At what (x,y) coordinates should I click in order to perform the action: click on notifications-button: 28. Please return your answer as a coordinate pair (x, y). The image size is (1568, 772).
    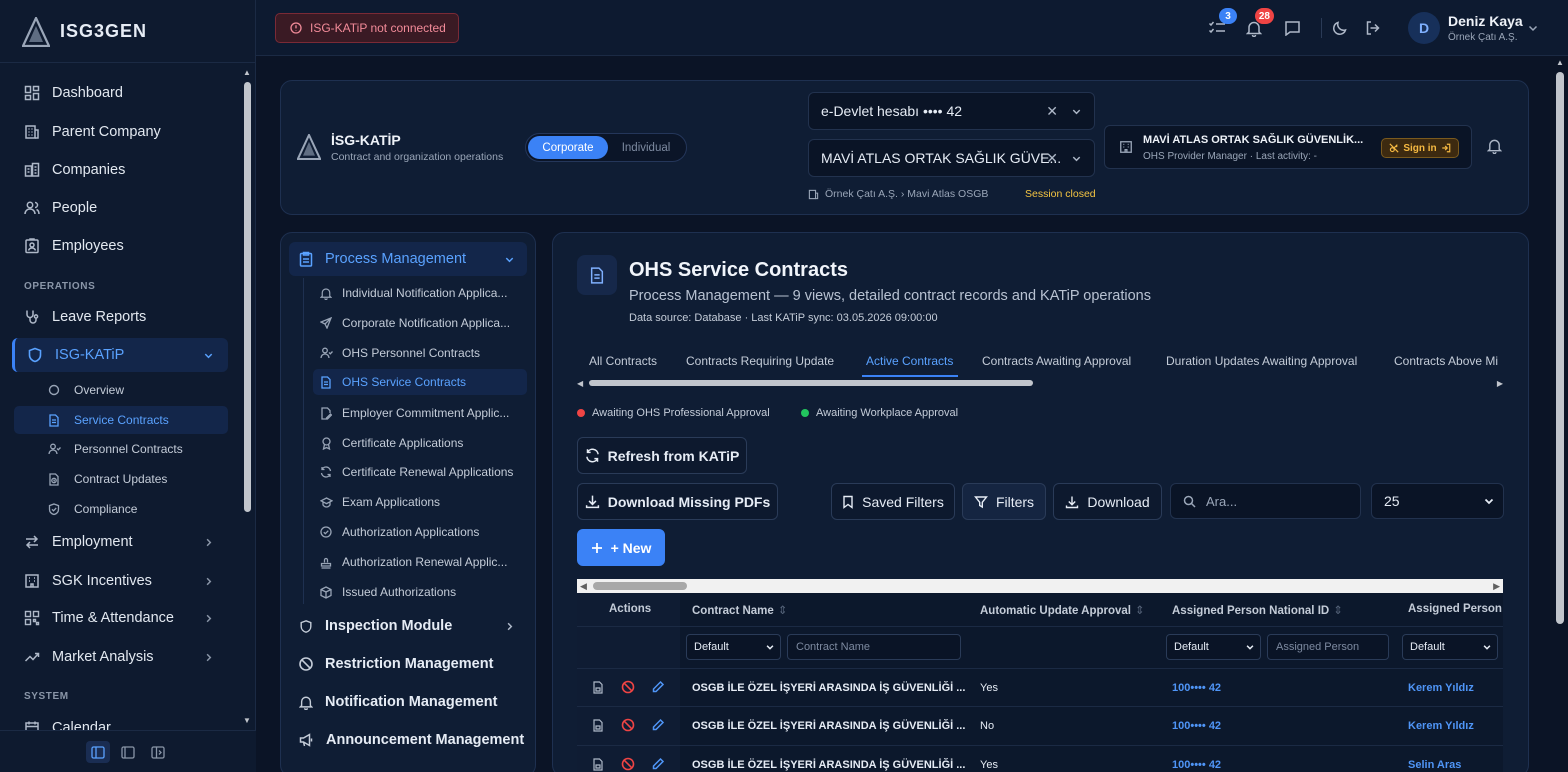
    Looking at the image, I should click on (1258, 23).